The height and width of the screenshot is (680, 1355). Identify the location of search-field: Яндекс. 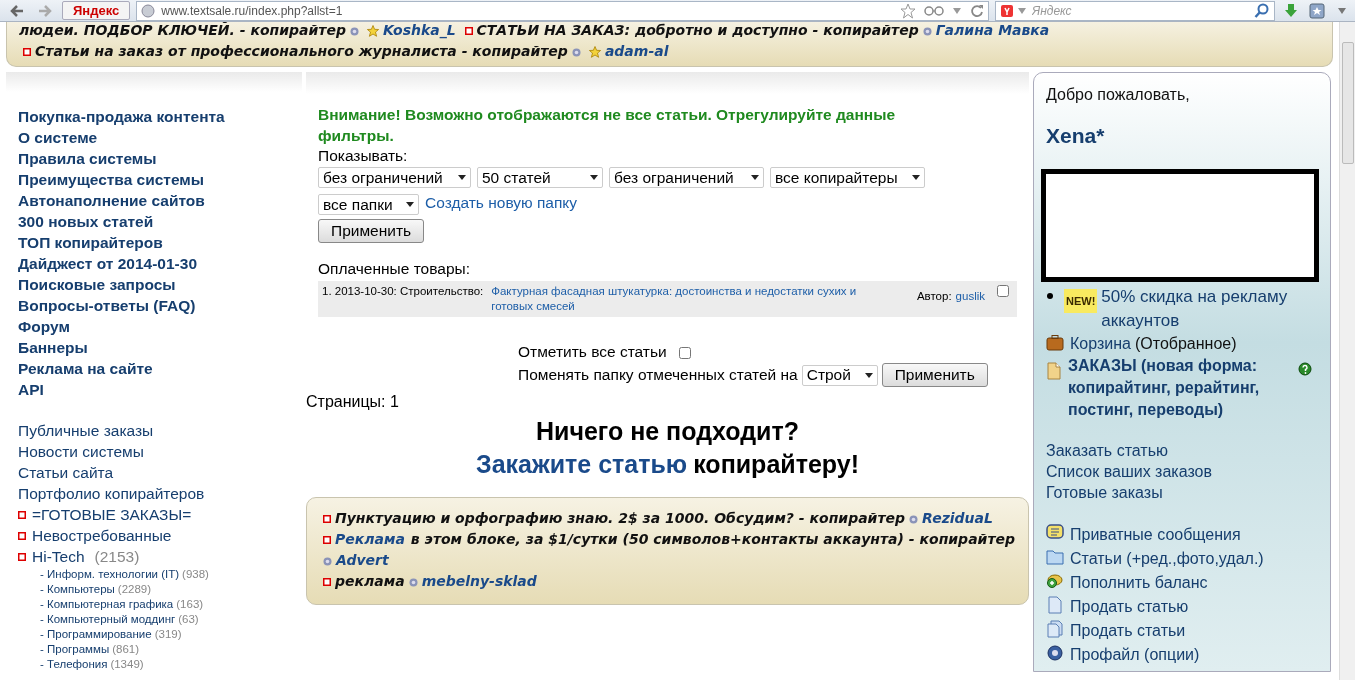
(1135, 10).